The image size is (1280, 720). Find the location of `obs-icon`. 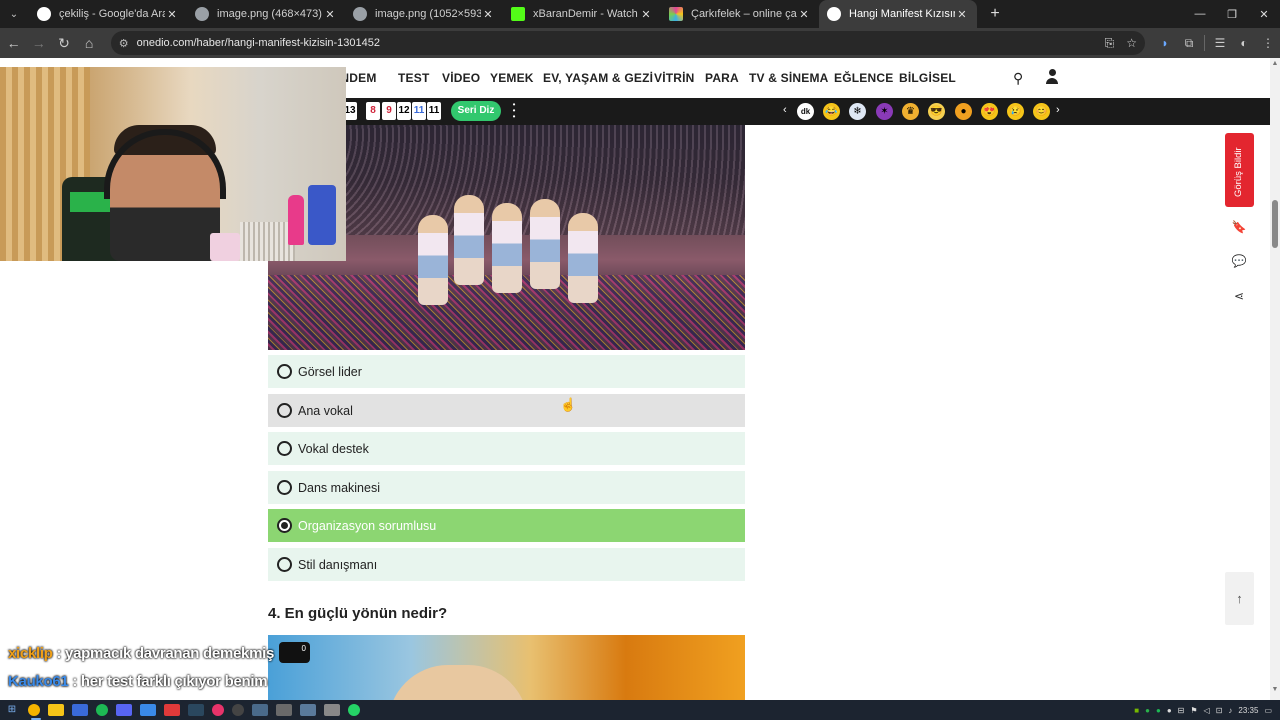

obs-icon is located at coordinates (238, 710).